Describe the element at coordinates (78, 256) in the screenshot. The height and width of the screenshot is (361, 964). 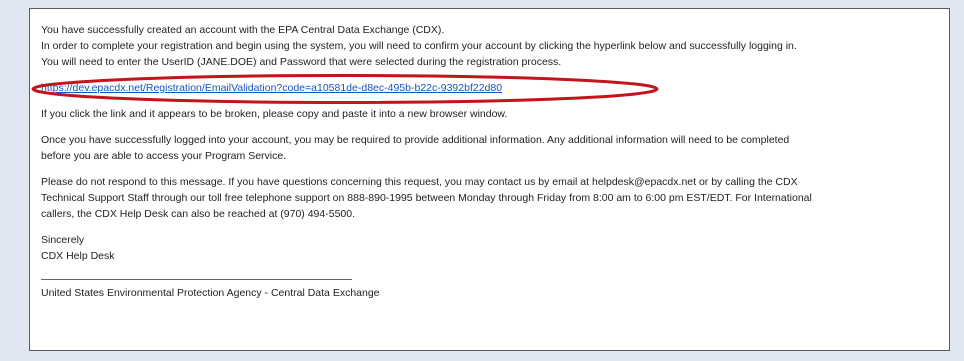
I see `signature-text: CDX Help Desk` at that location.